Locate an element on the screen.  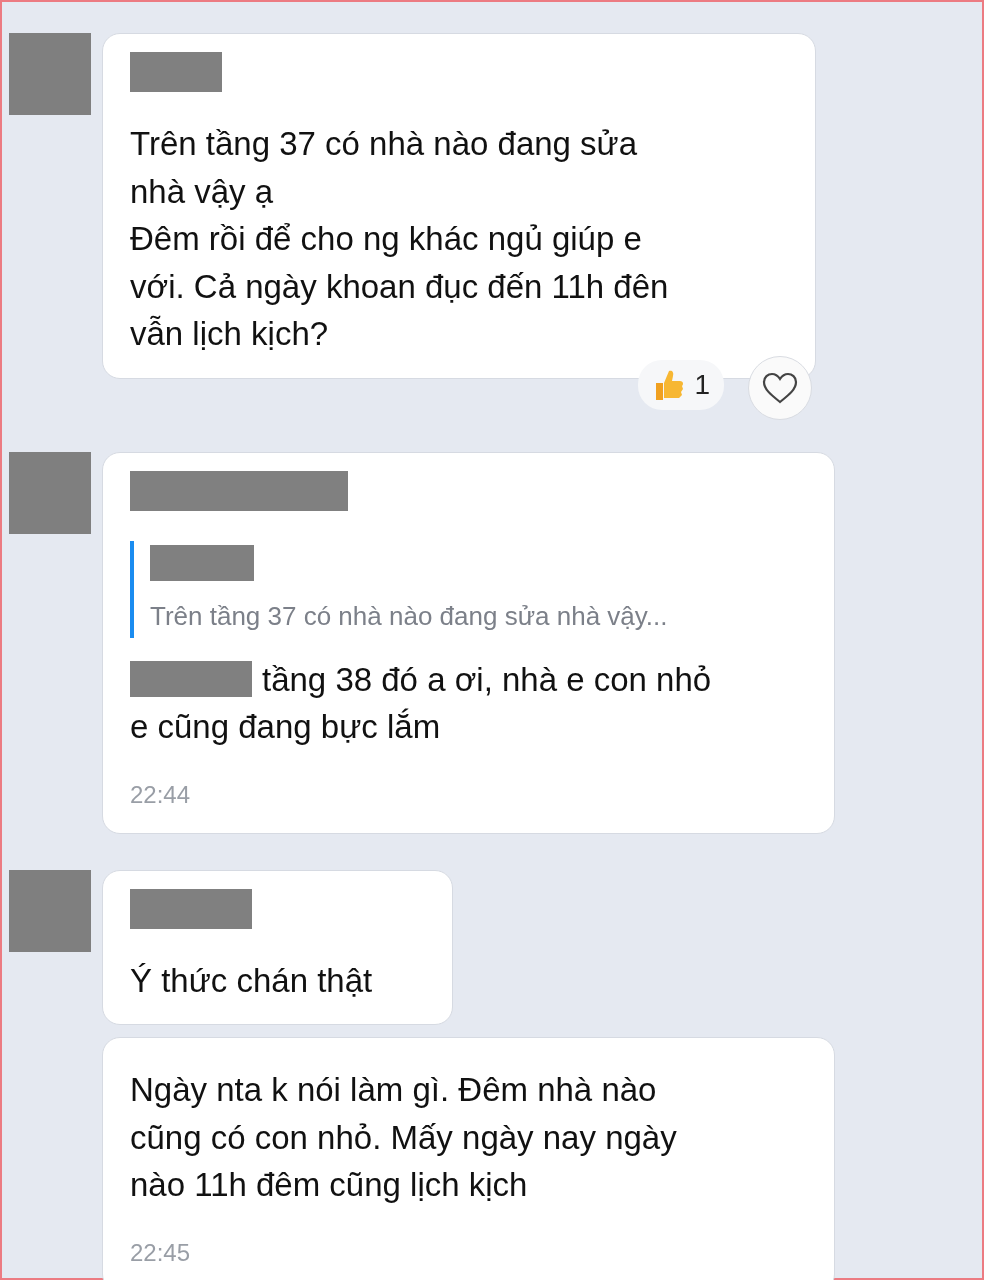
message-text: e cũng đang bực lắm is located at coordinates (286, 727).